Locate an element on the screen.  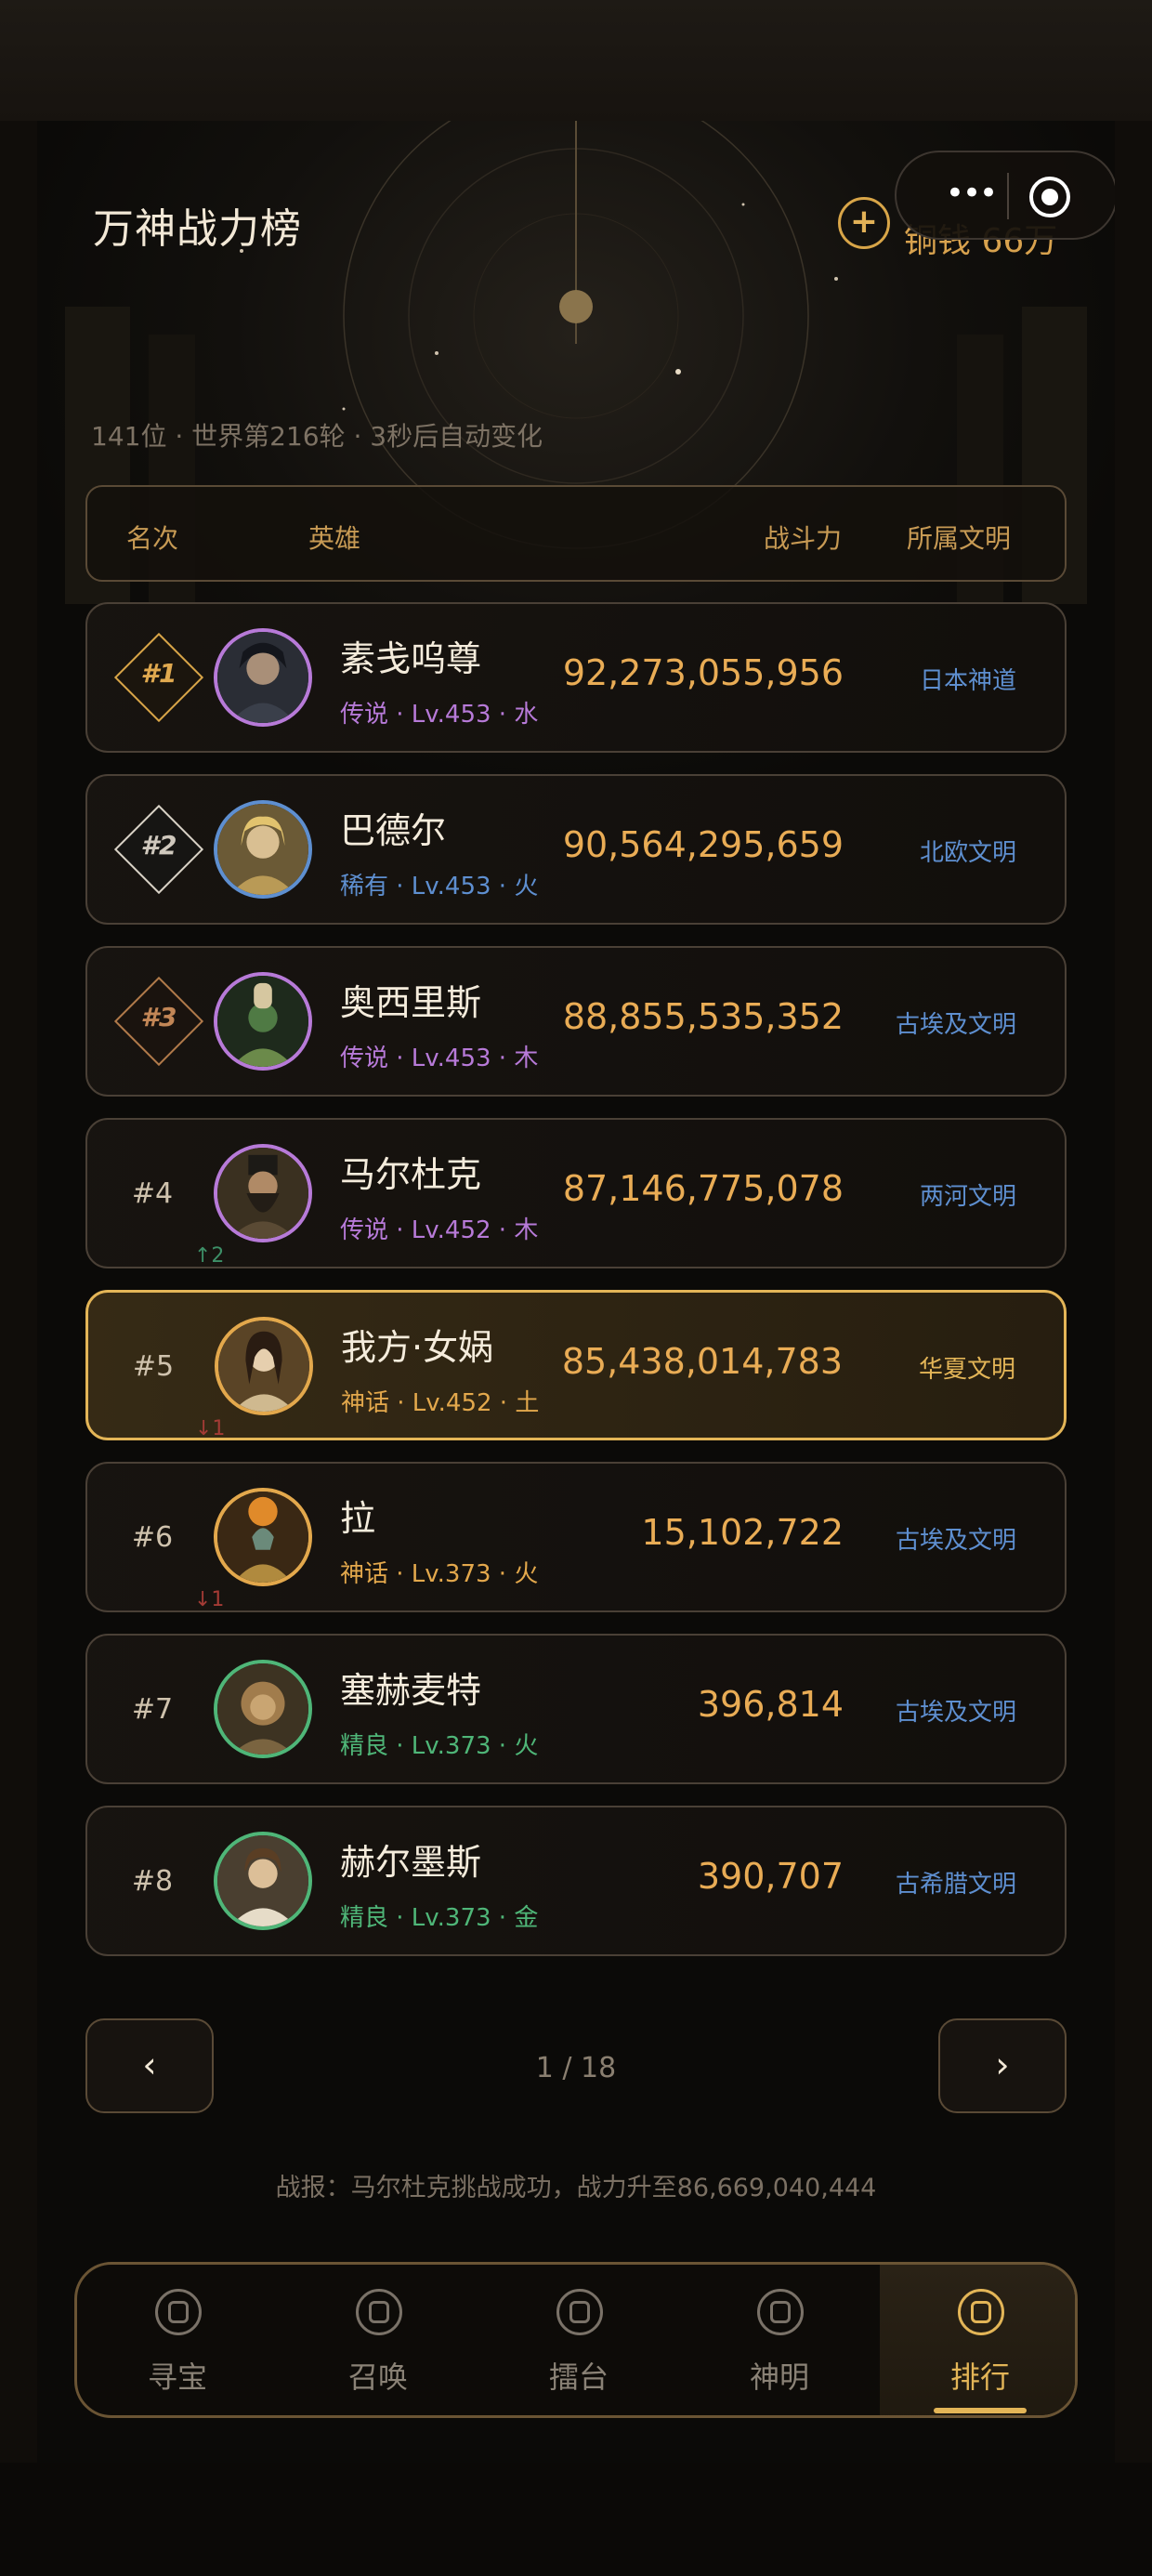
rank-row: #8 赫尔墨斯 精良 · Lv.373 · 金 390,707 古希腊文明 is located at coordinates (576, 1881).